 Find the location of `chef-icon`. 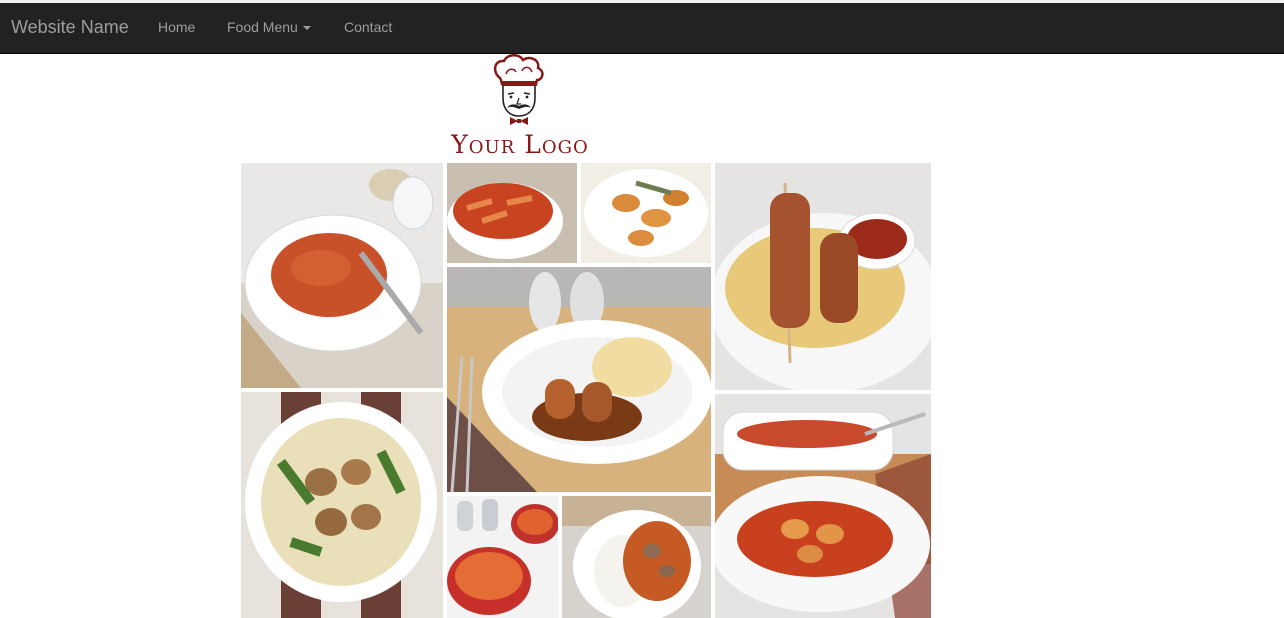

chef-icon is located at coordinates (518, 89).